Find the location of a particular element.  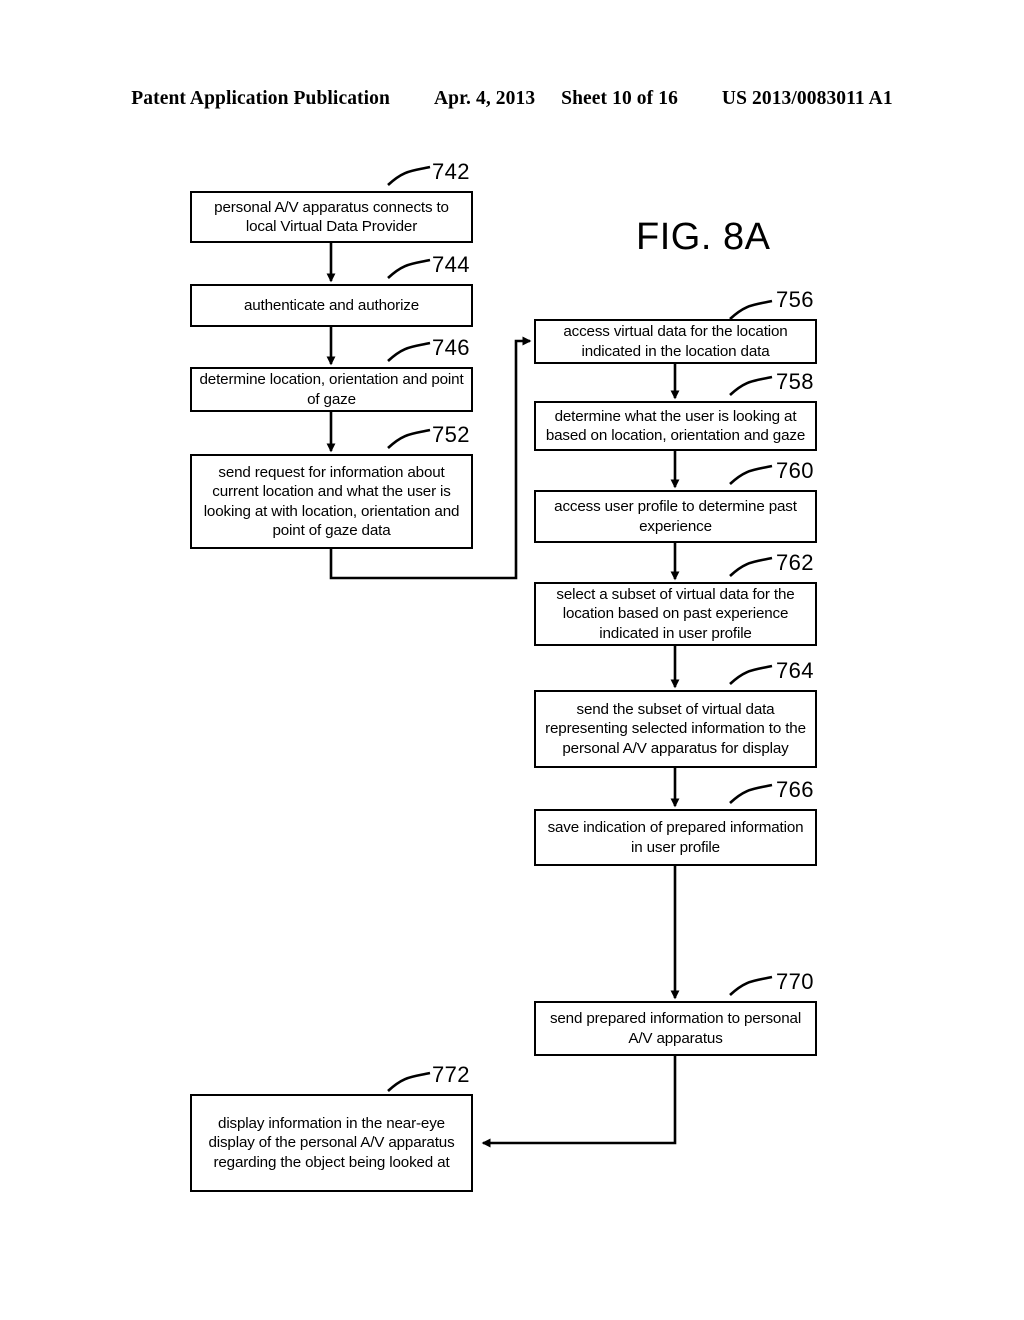

ref-numeral-764: 764 is located at coordinates (795, 670).